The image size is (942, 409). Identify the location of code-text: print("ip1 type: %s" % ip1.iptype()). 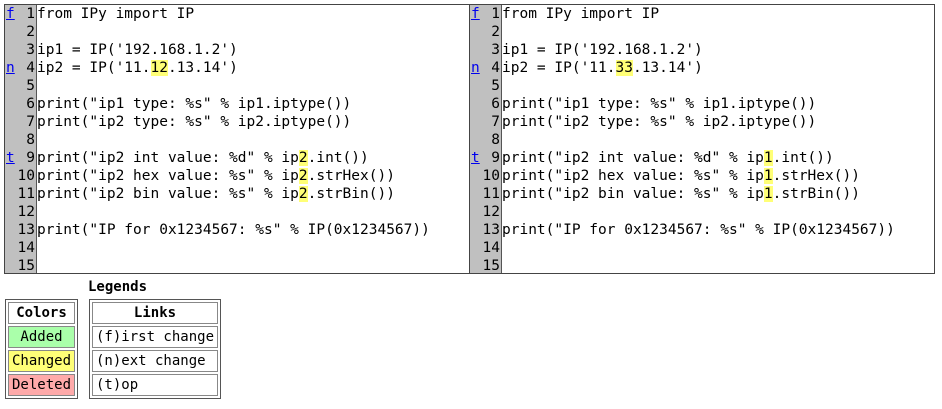
(194, 104).